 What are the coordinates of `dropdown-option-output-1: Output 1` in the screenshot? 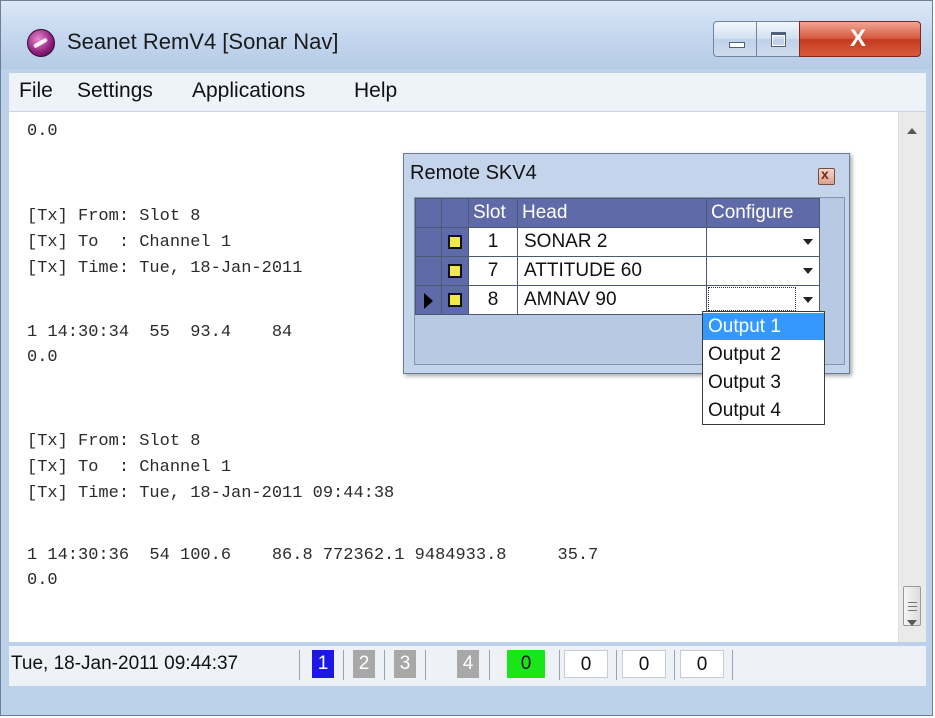 It's located at (763, 326).